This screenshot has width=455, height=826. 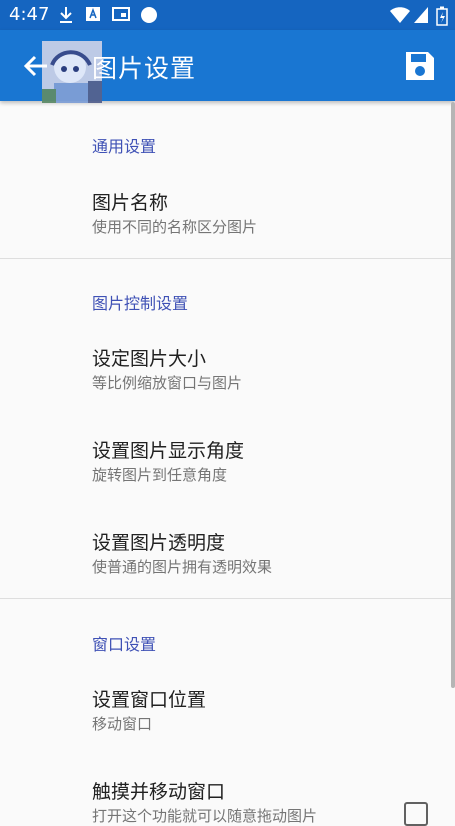 I want to click on setting-subtitle: 等比例缩放窗口与图片, so click(x=167, y=383).